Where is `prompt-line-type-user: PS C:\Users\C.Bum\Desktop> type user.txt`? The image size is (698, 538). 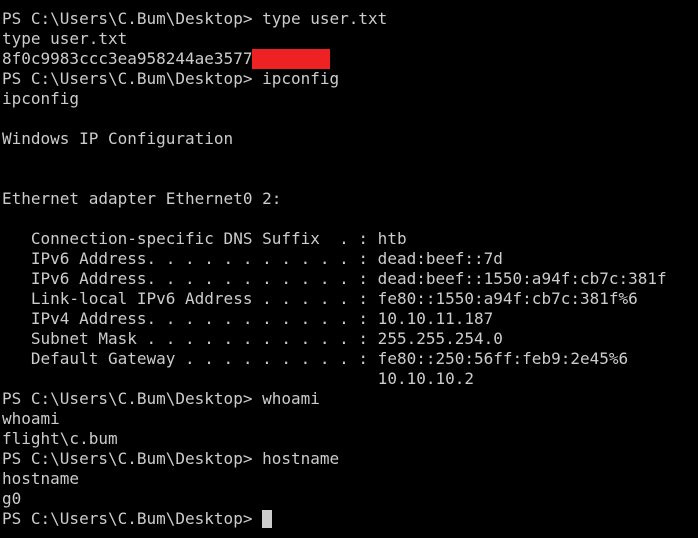
prompt-line-type-user: PS C:\Users\C.Bum\Desktop> type user.txt is located at coordinates (195, 18).